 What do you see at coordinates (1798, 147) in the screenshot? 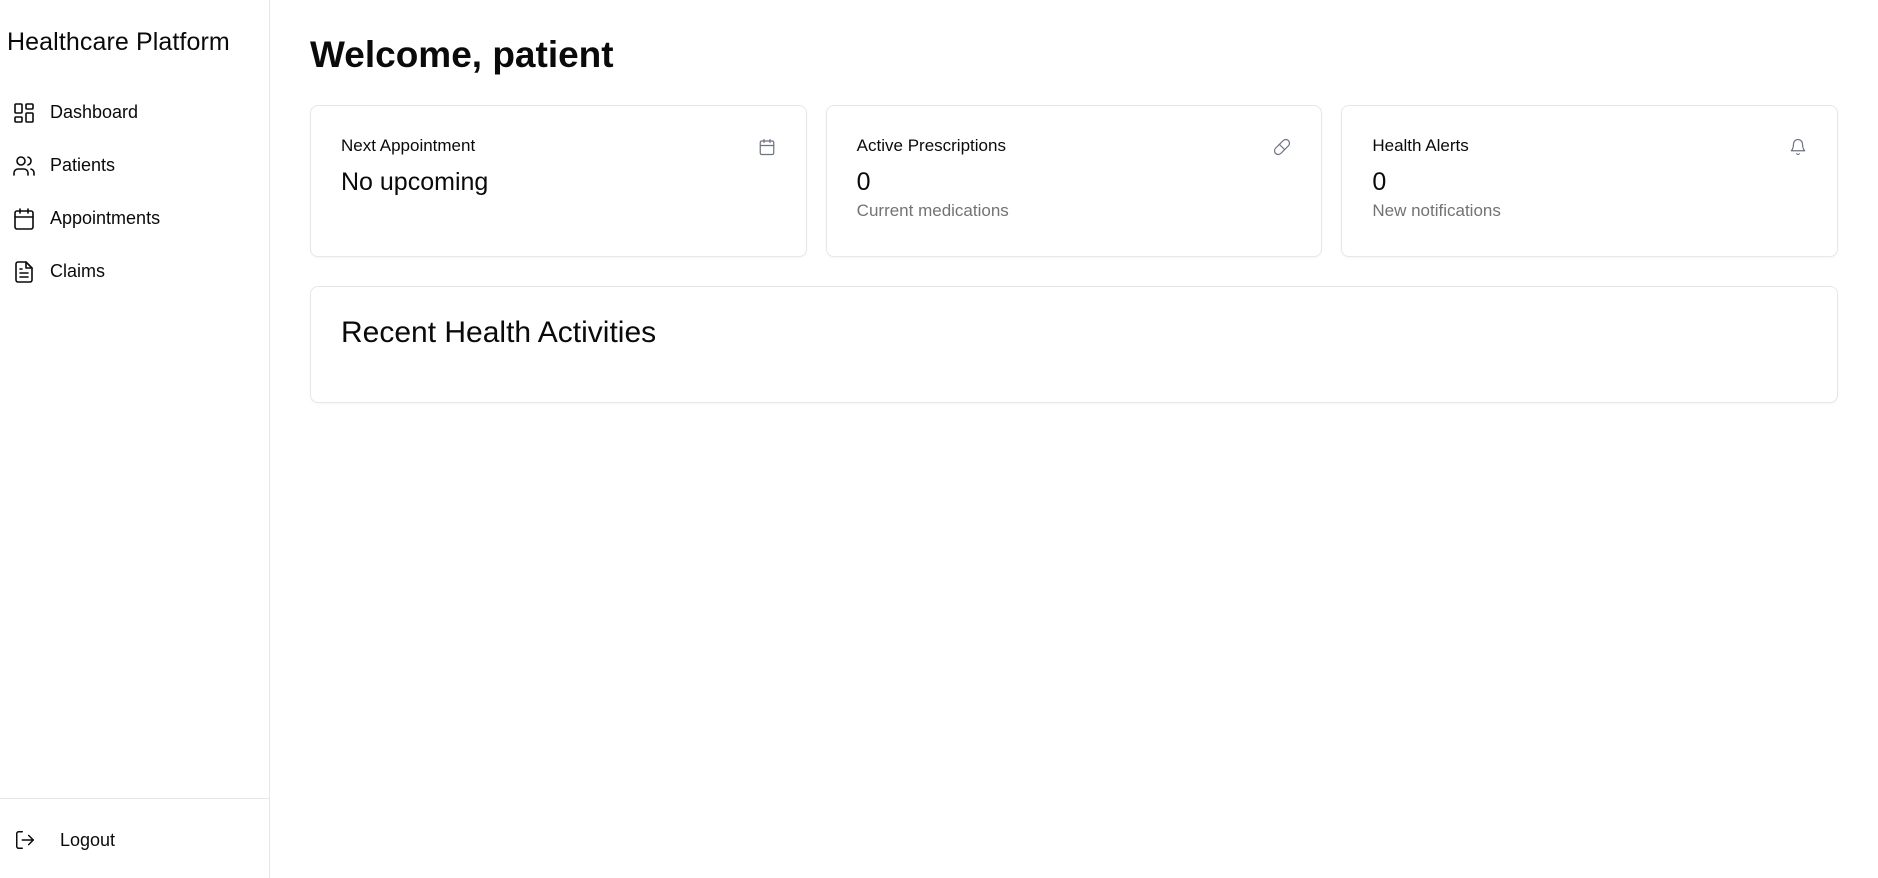
I see `bell-icon` at bounding box center [1798, 147].